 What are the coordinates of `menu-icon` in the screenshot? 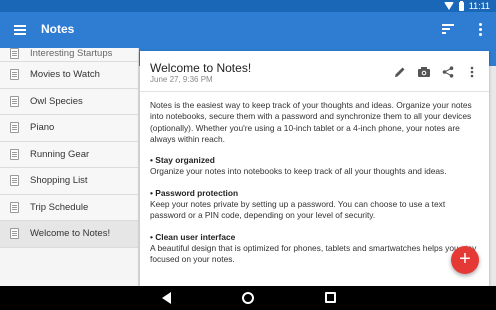 It's located at (20, 30).